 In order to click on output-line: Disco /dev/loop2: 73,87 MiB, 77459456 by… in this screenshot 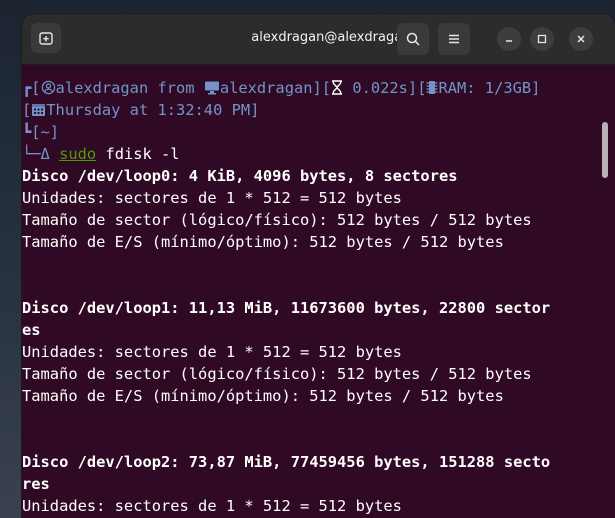, I will do `click(286, 462)`.